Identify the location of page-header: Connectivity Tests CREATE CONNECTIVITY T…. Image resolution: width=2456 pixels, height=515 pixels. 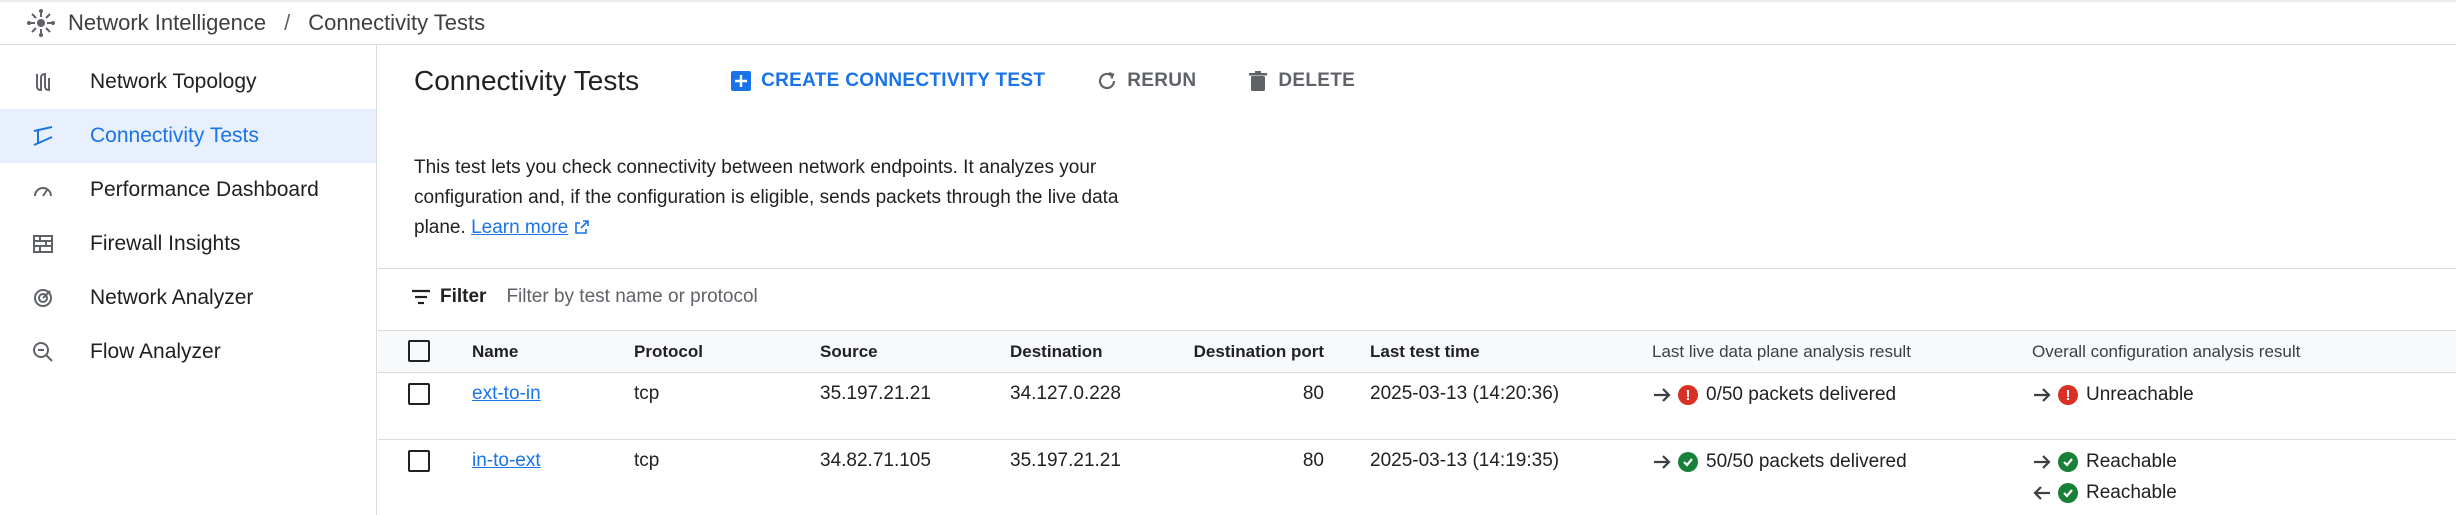
(1417, 81).